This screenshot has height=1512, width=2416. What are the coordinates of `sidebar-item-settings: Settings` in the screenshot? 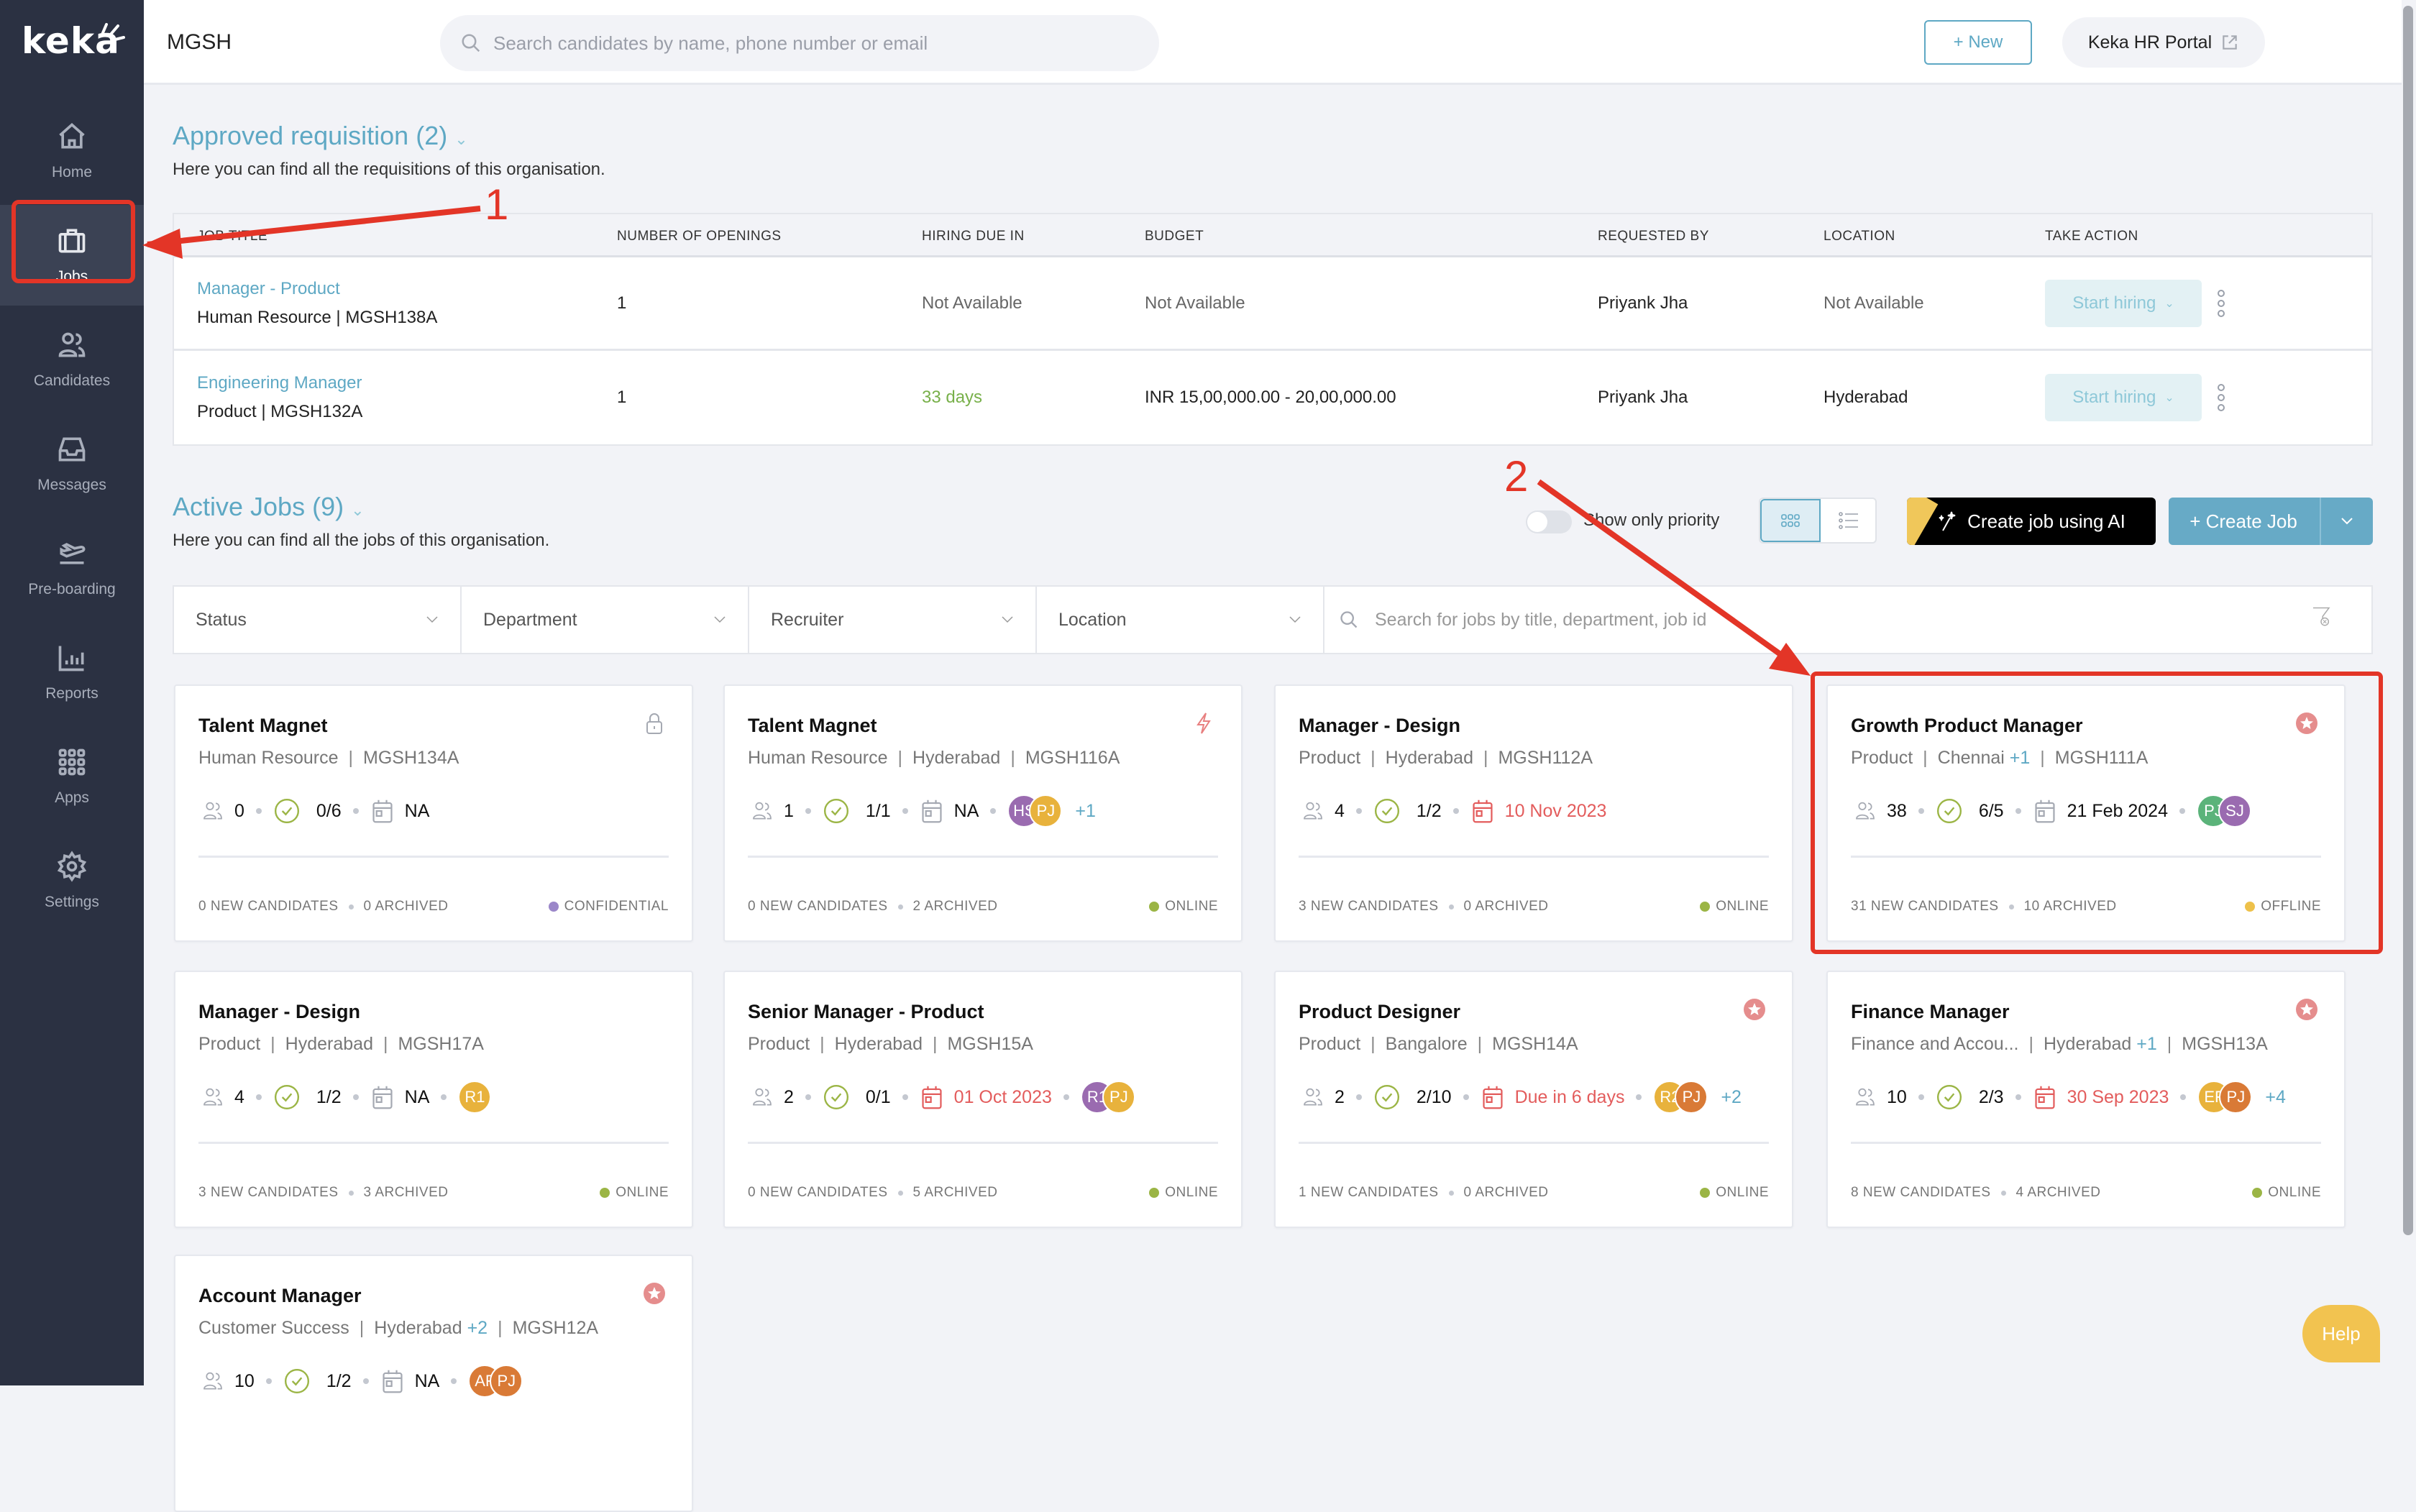 It's located at (72, 880).